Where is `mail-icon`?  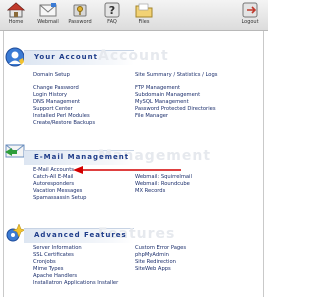 mail-icon is located at coordinates (48, 10).